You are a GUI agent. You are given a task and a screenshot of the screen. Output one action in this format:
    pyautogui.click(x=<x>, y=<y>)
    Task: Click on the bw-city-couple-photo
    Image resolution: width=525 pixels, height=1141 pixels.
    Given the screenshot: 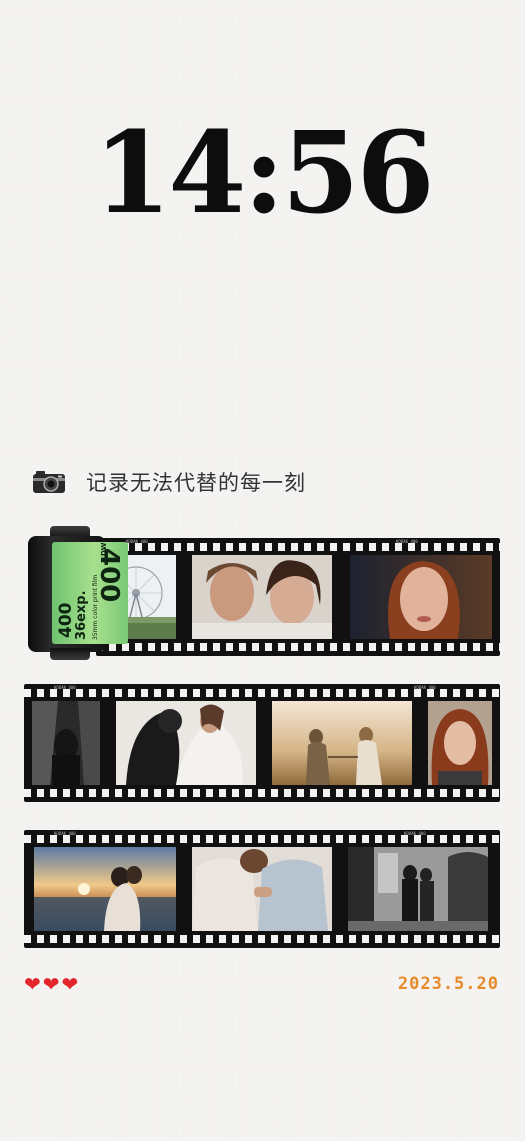 What is the action you would take?
    pyautogui.click(x=66, y=743)
    